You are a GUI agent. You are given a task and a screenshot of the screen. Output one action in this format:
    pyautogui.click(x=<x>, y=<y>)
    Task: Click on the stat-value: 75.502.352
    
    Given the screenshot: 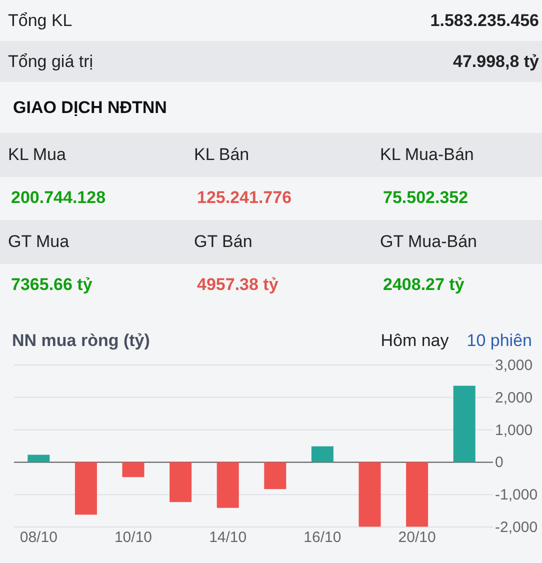 What is the action you would take?
    pyautogui.click(x=426, y=198)
    